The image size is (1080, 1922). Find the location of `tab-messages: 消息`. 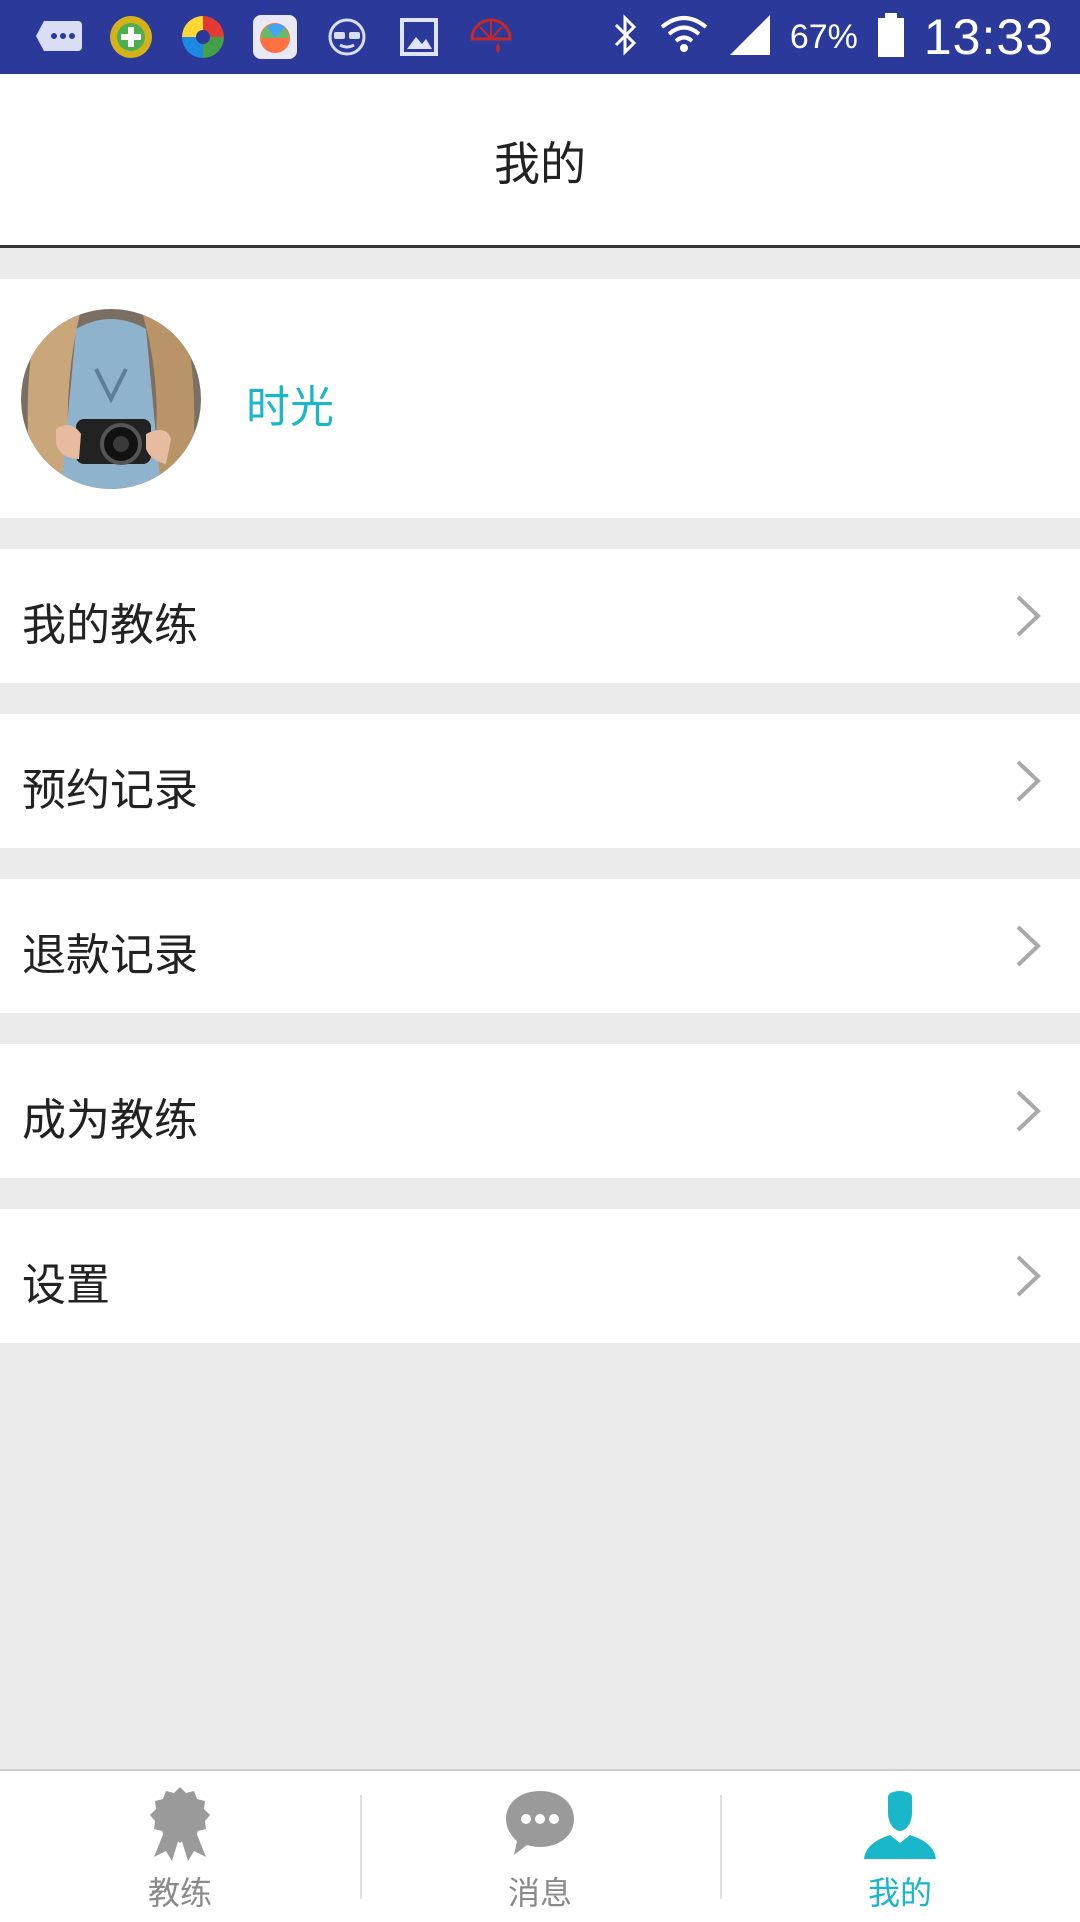

tab-messages: 消息 is located at coordinates (540, 1846).